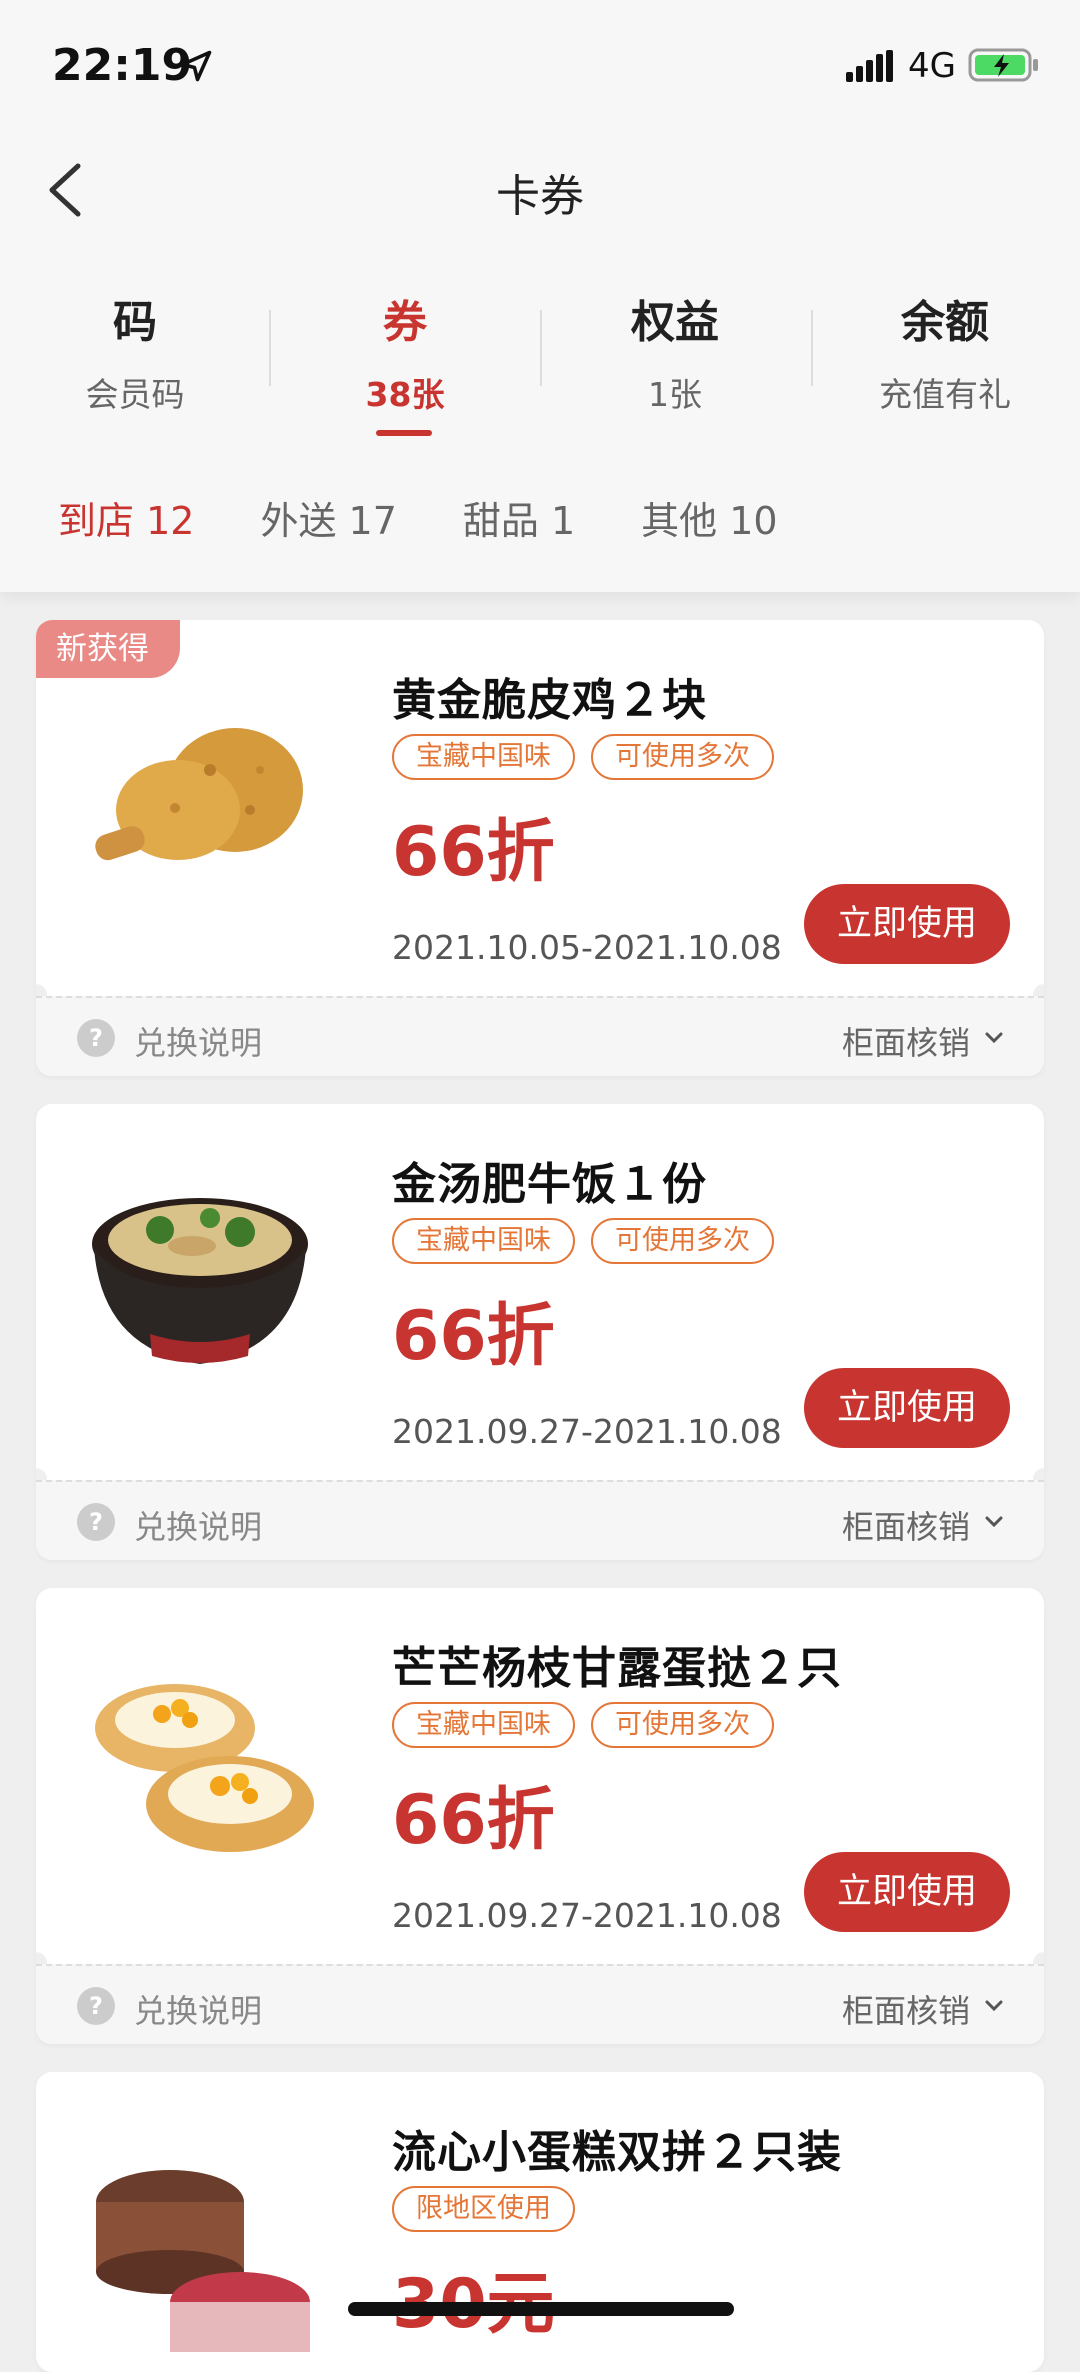 Image resolution: width=1080 pixels, height=2372 pixels. Describe the element at coordinates (541, 2309) in the screenshot. I see `home-indicator` at that location.